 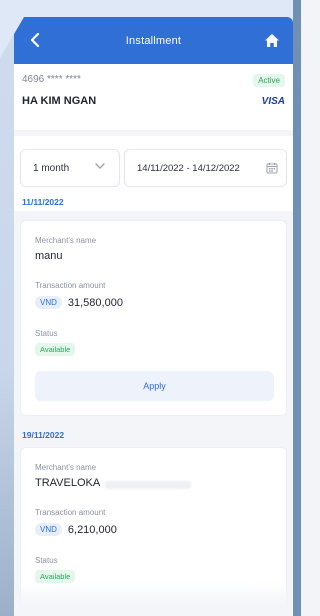 I want to click on device-background-right, so click(x=297, y=308).